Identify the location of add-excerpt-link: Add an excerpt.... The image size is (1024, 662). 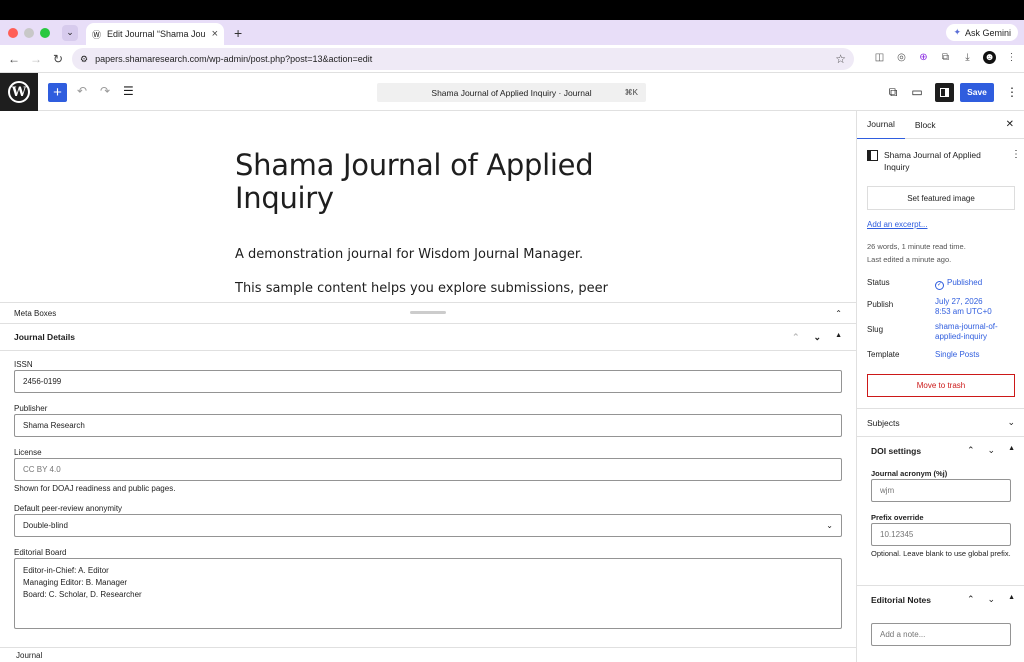
(897, 224).